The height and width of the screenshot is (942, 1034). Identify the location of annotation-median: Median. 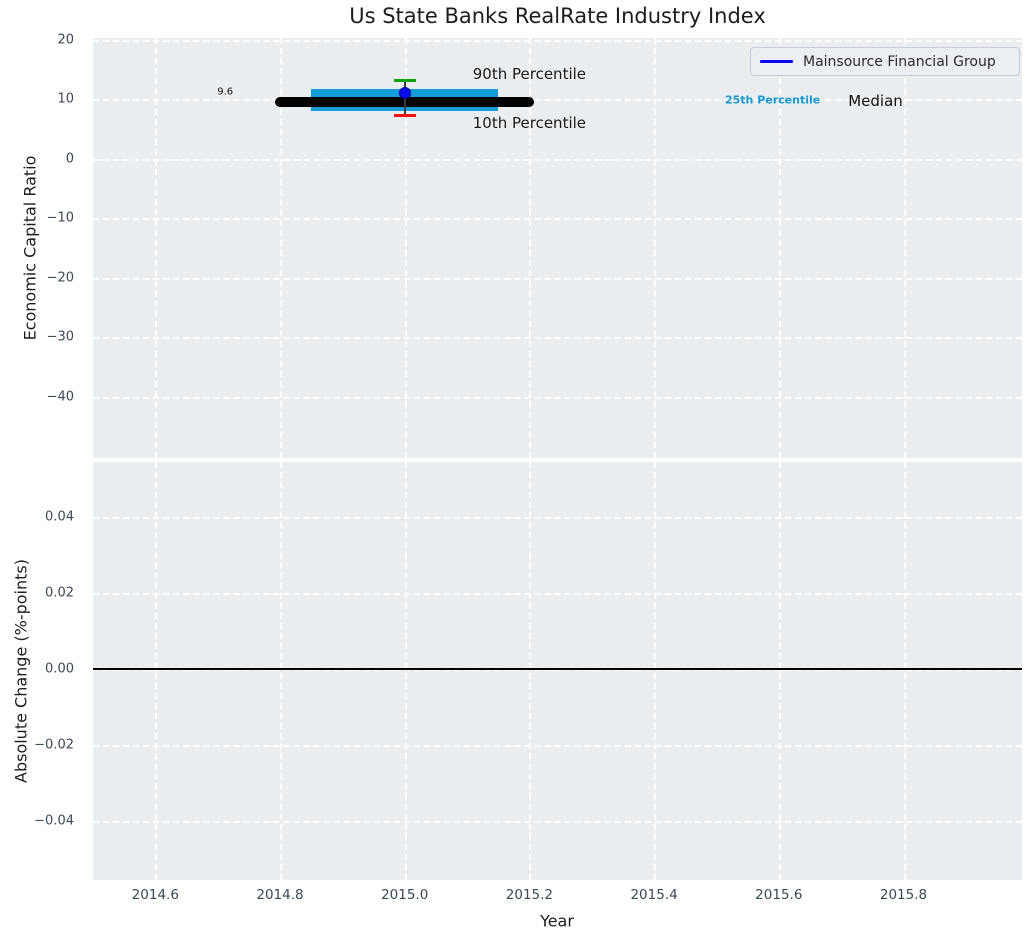
(875, 101).